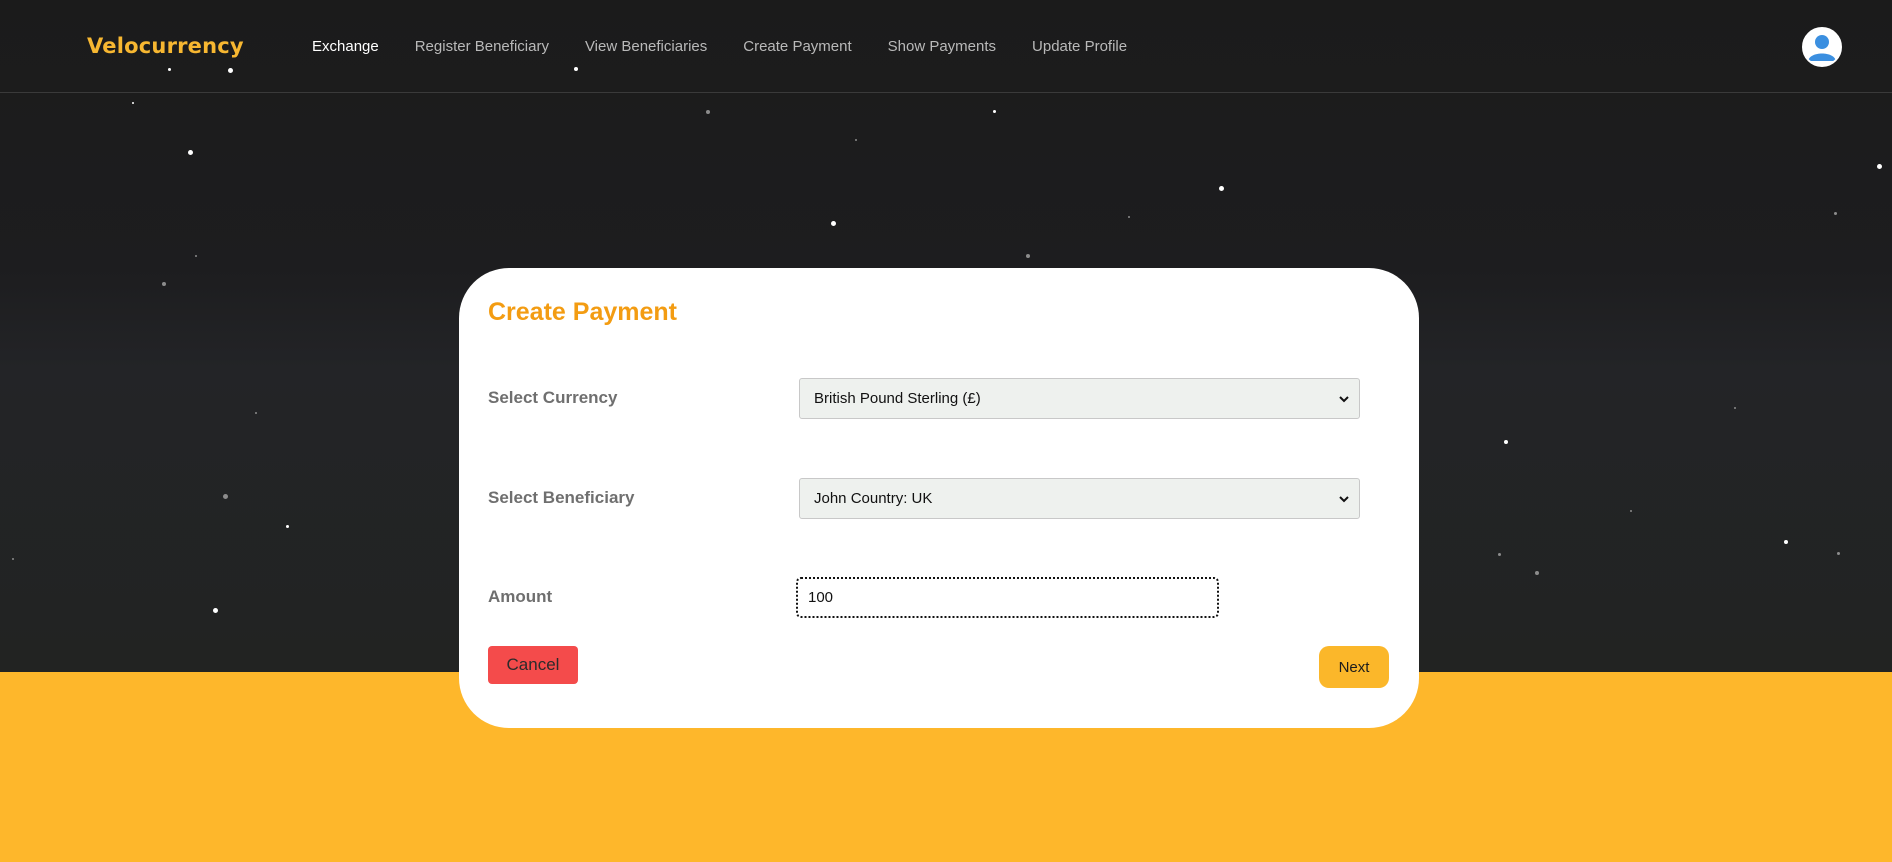  What do you see at coordinates (1079, 46) in the screenshot?
I see `nav-item-update-profile: Update Profile` at bounding box center [1079, 46].